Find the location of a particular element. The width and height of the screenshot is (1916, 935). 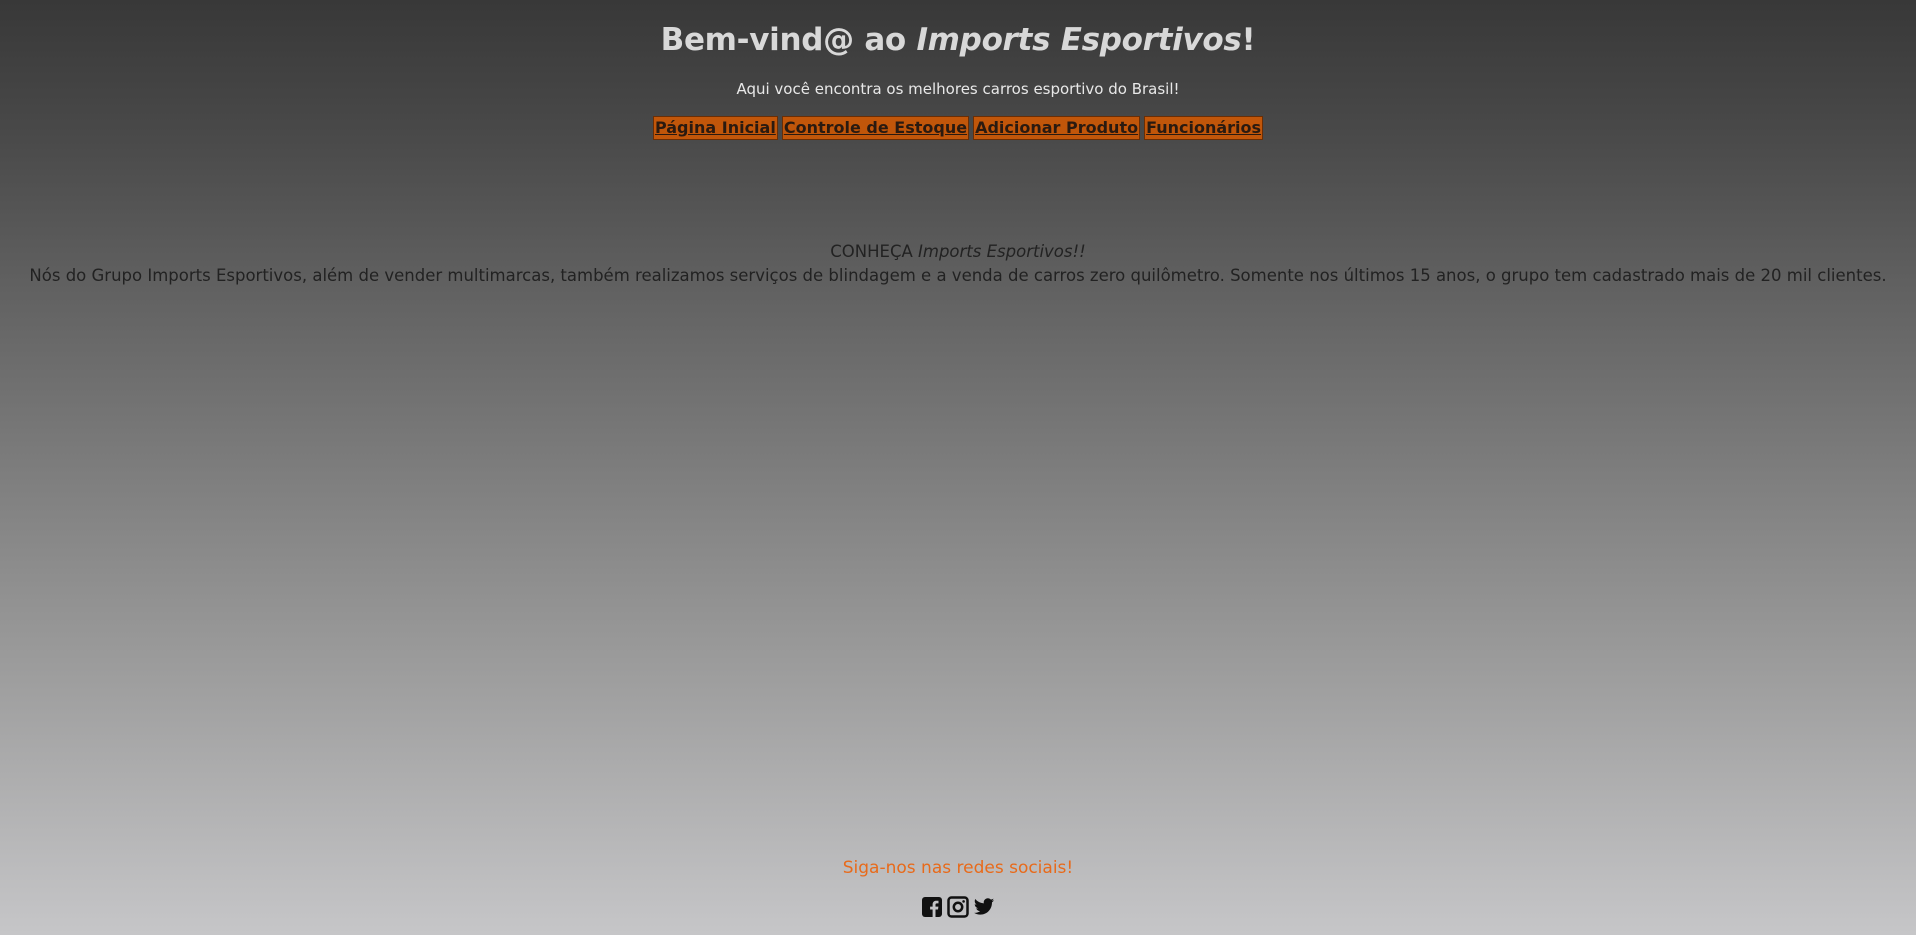

page-footer: Siga-nos nas redes sociais! is located at coordinates (958, 888).